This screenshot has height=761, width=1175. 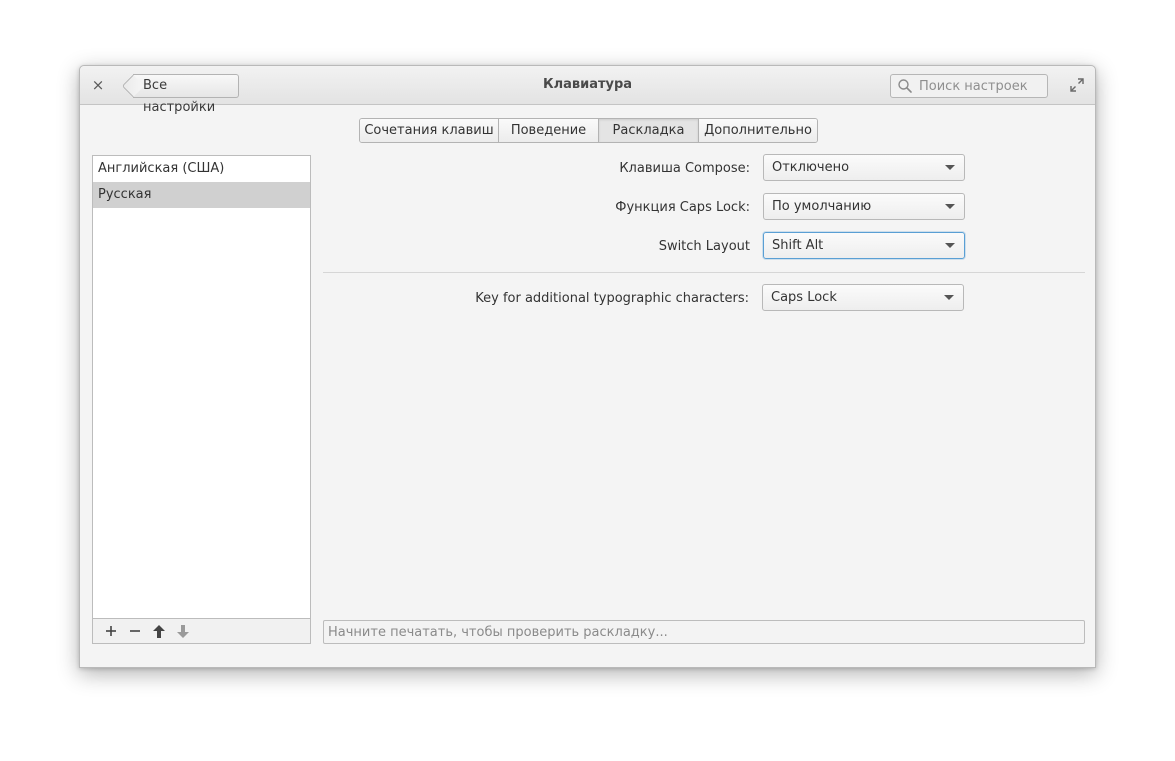 I want to click on list-item-english-us: Английская (США), so click(x=201, y=169).